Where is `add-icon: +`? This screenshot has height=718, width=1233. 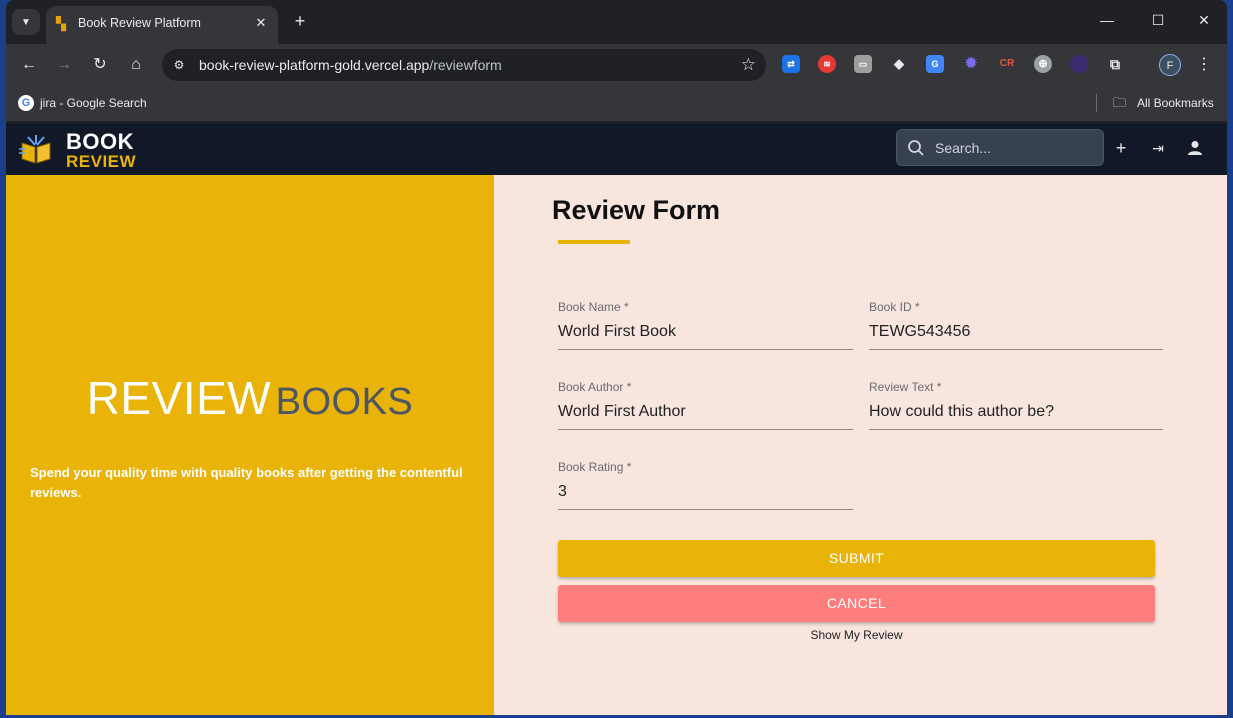 add-icon: + is located at coordinates (1121, 148).